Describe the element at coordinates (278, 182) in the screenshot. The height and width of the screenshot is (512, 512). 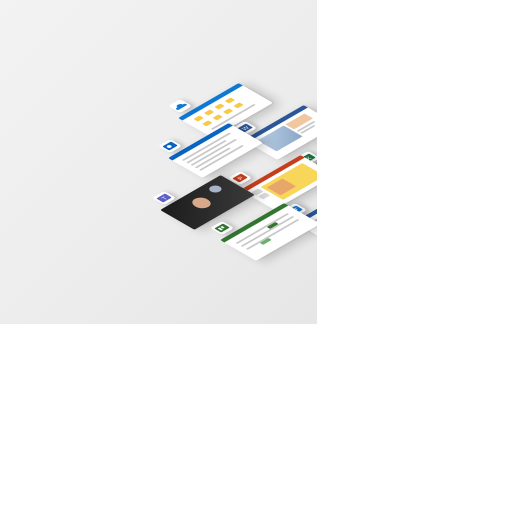
I see `powerpoint-slide-card` at that location.